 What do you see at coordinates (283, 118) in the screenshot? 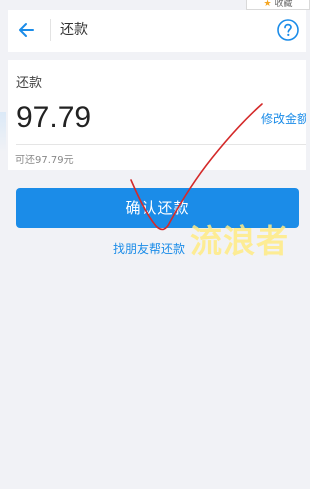
I see `modify-amount-link: 修改金额` at bounding box center [283, 118].